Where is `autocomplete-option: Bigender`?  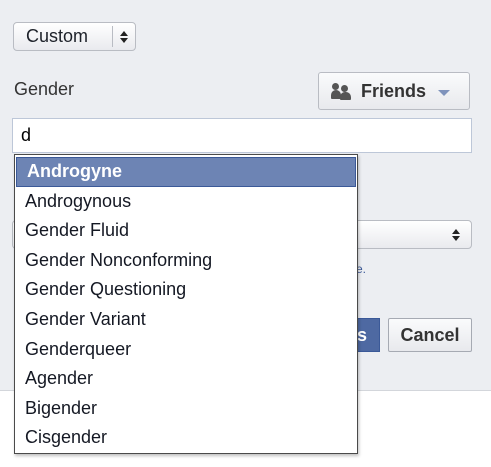 autocomplete-option: Bigender is located at coordinates (186, 409).